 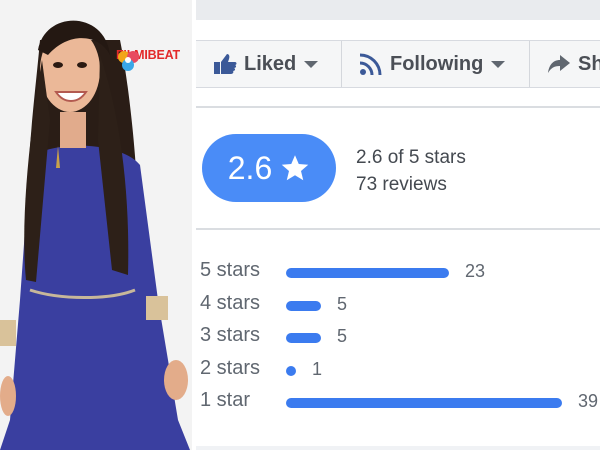 I want to click on liked-button: Liked, so click(x=269, y=64).